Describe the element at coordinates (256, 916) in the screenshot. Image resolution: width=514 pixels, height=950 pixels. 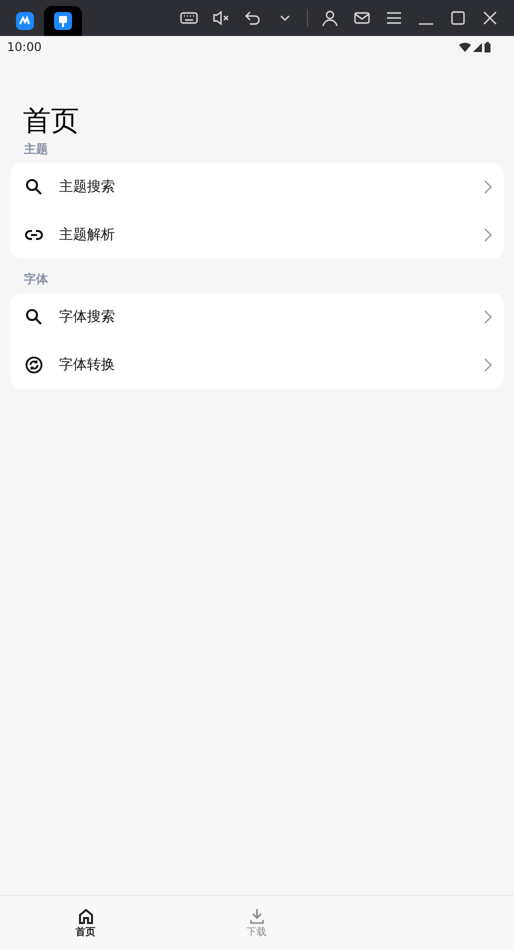
I see `download-icon` at that location.